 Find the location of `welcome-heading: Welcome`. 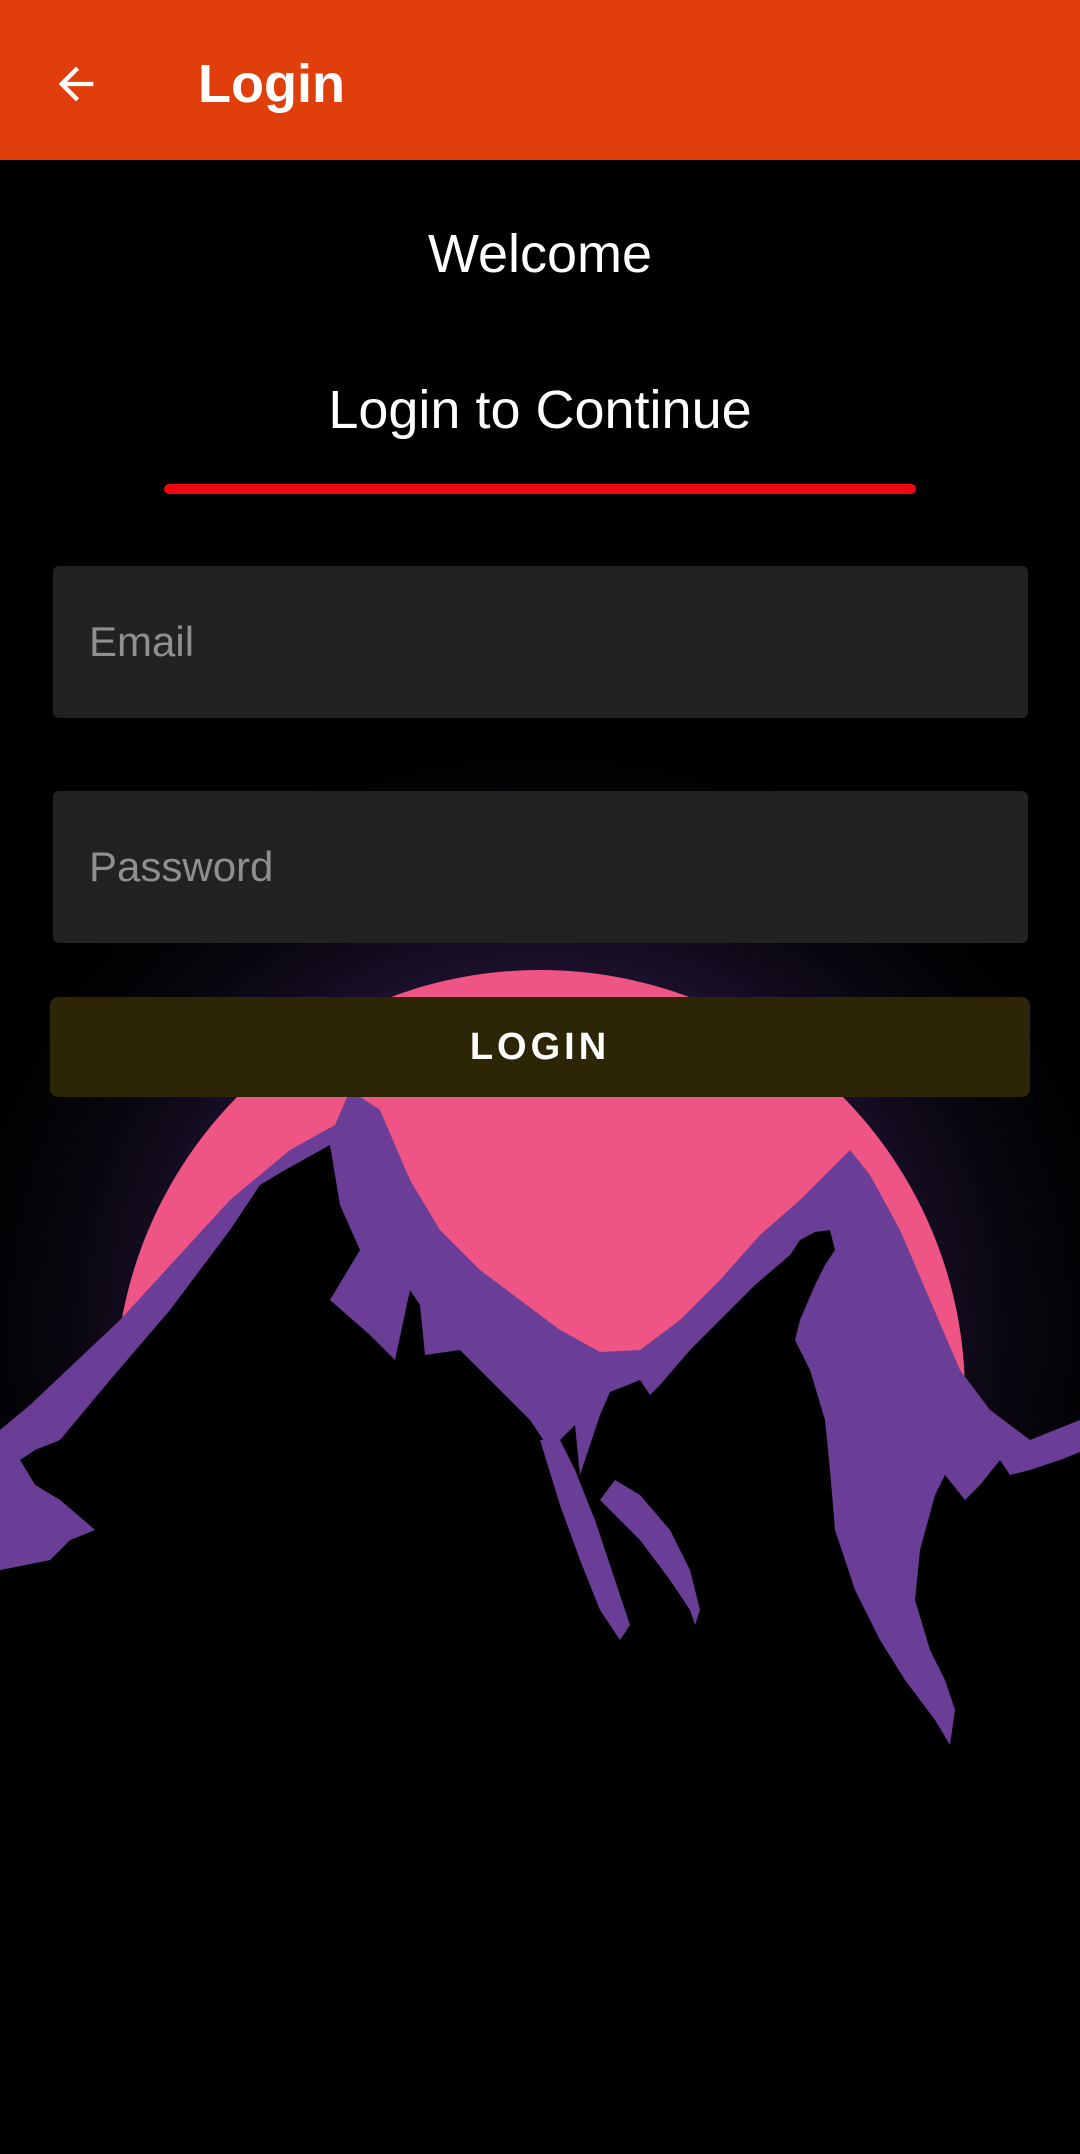

welcome-heading: Welcome is located at coordinates (540, 254).